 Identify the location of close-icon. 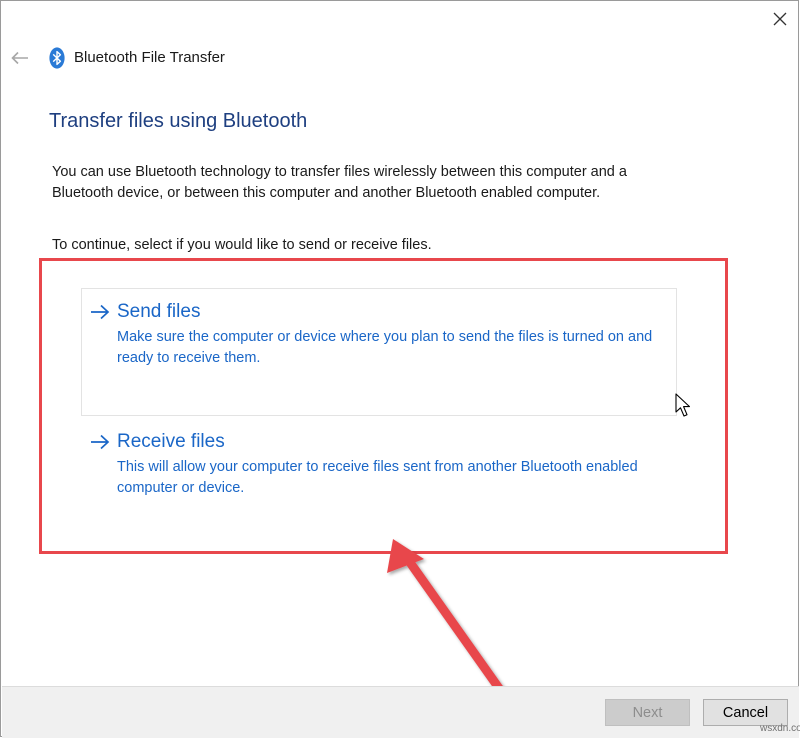
(780, 19).